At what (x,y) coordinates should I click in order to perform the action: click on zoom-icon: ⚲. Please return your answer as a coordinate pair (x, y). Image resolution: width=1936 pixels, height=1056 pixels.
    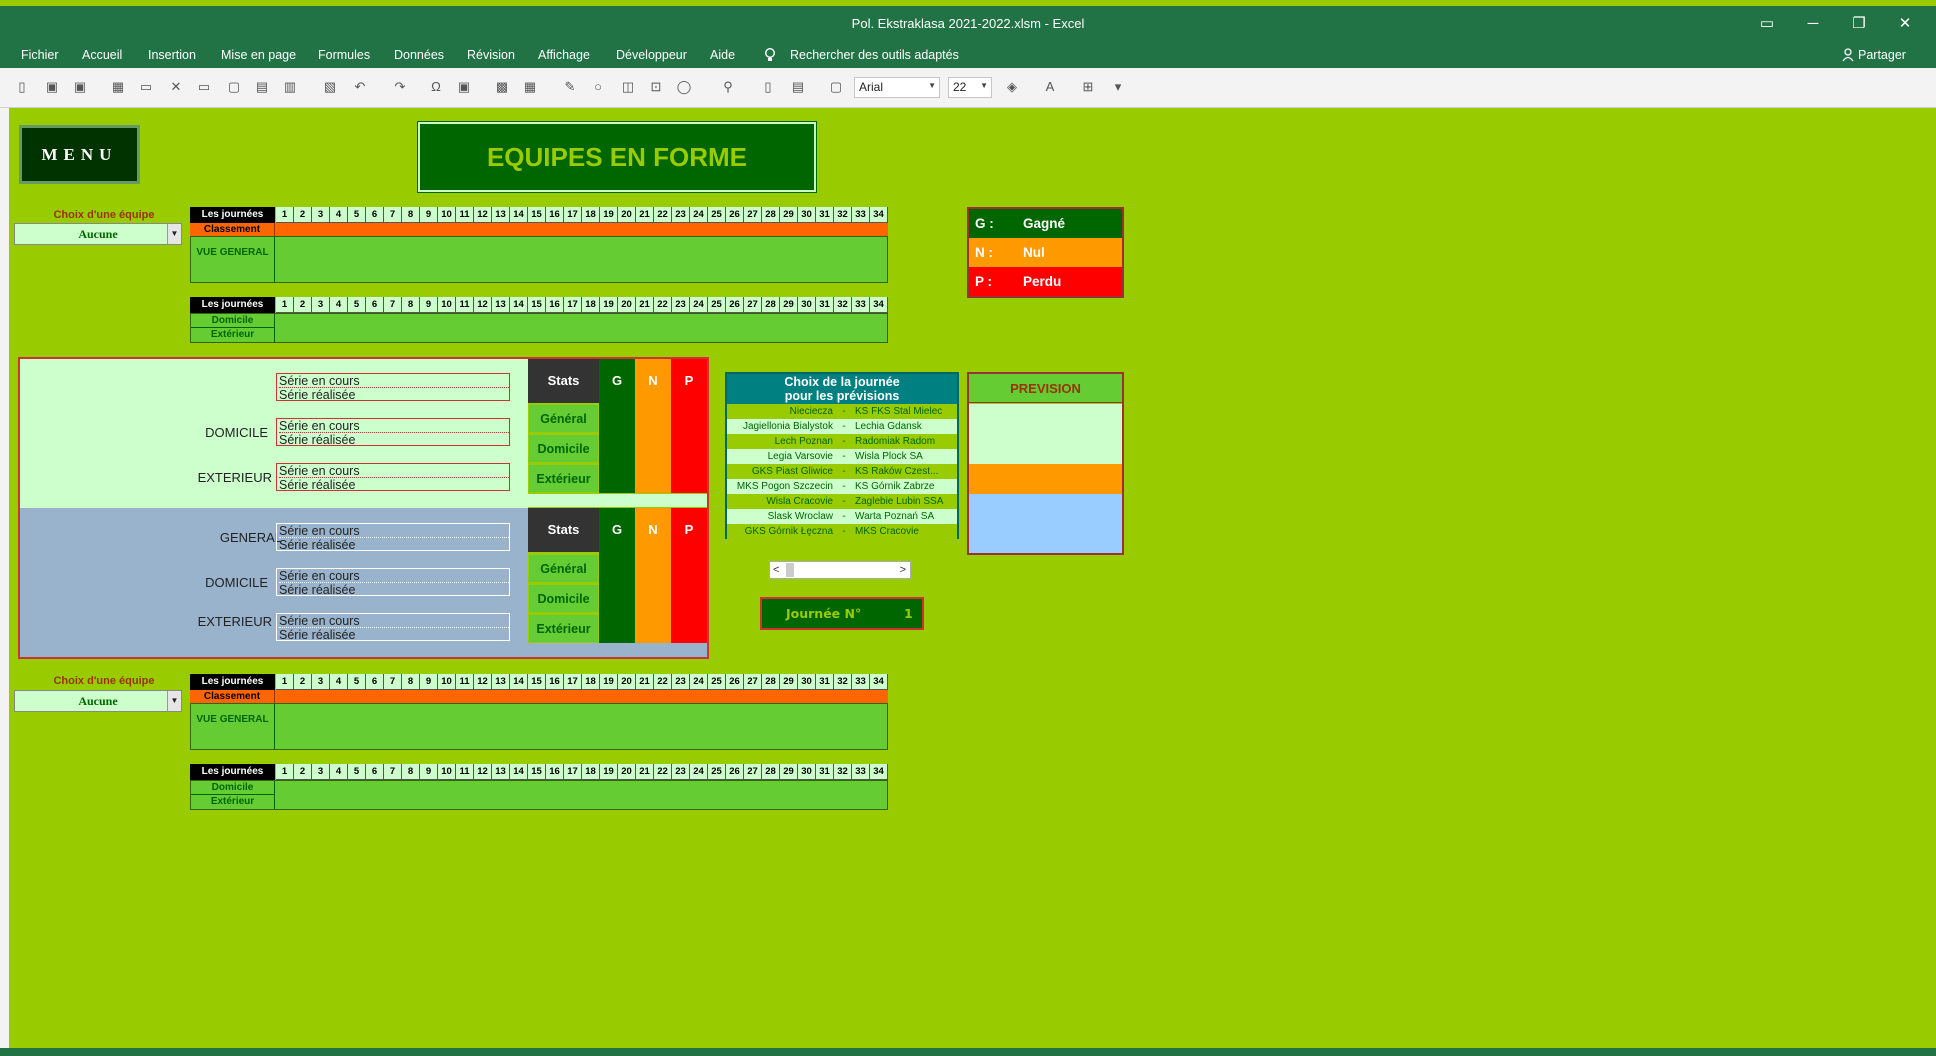
    Looking at the image, I should click on (728, 87).